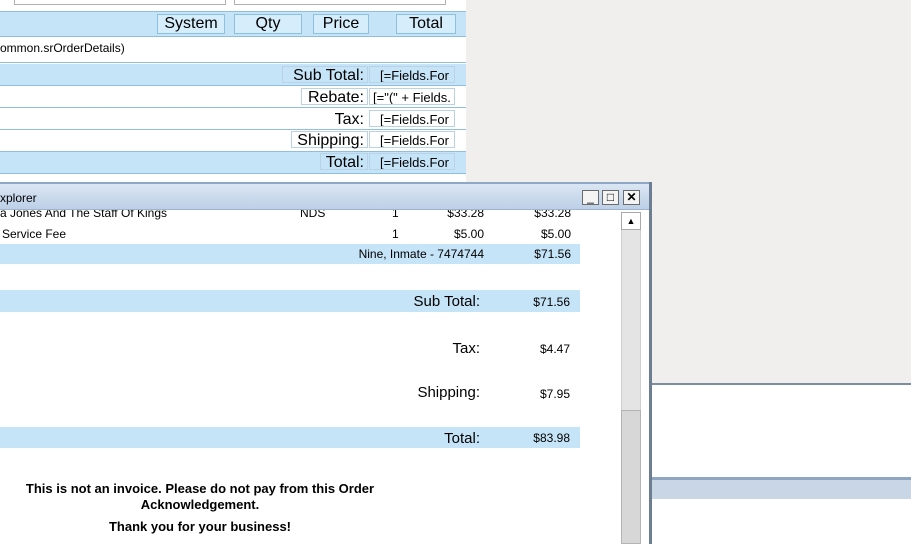 The width and height of the screenshot is (911, 544). What do you see at coordinates (313, 215) in the screenshot?
I see `item-system: NDS` at bounding box center [313, 215].